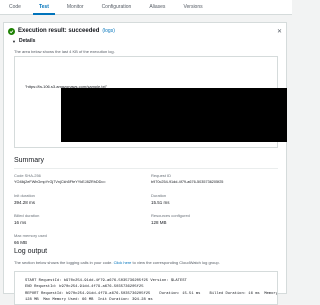  What do you see at coordinates (108, 31) in the screenshot?
I see `logs-link: (logs)` at bounding box center [108, 31].